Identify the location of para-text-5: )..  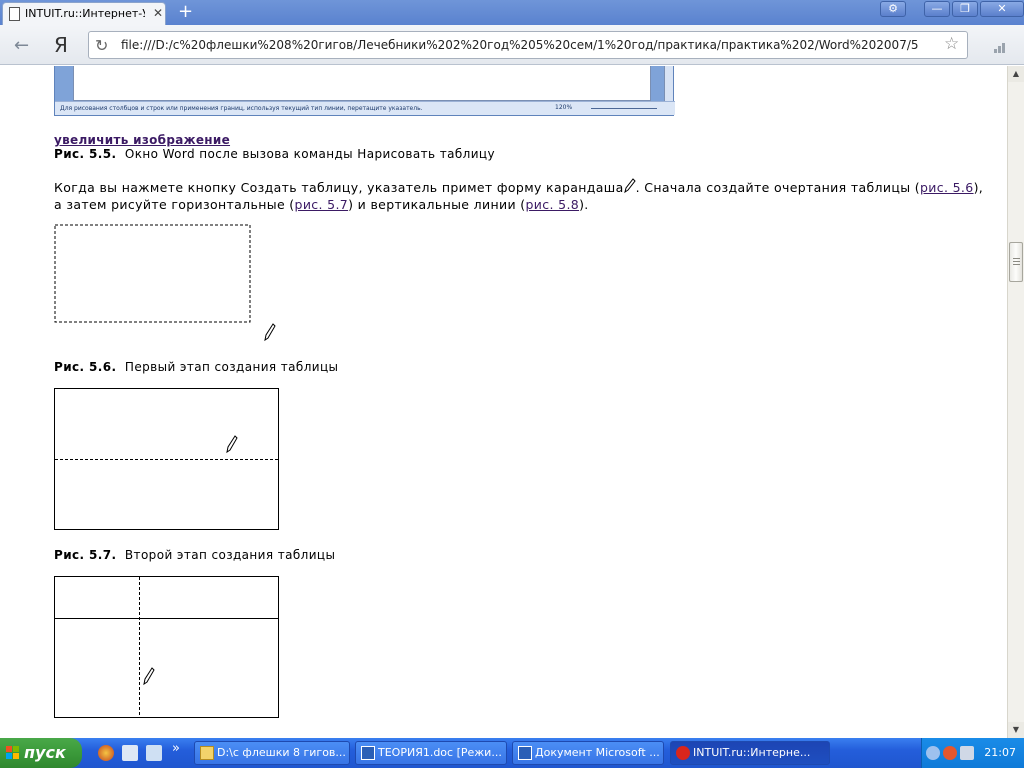
(584, 204).